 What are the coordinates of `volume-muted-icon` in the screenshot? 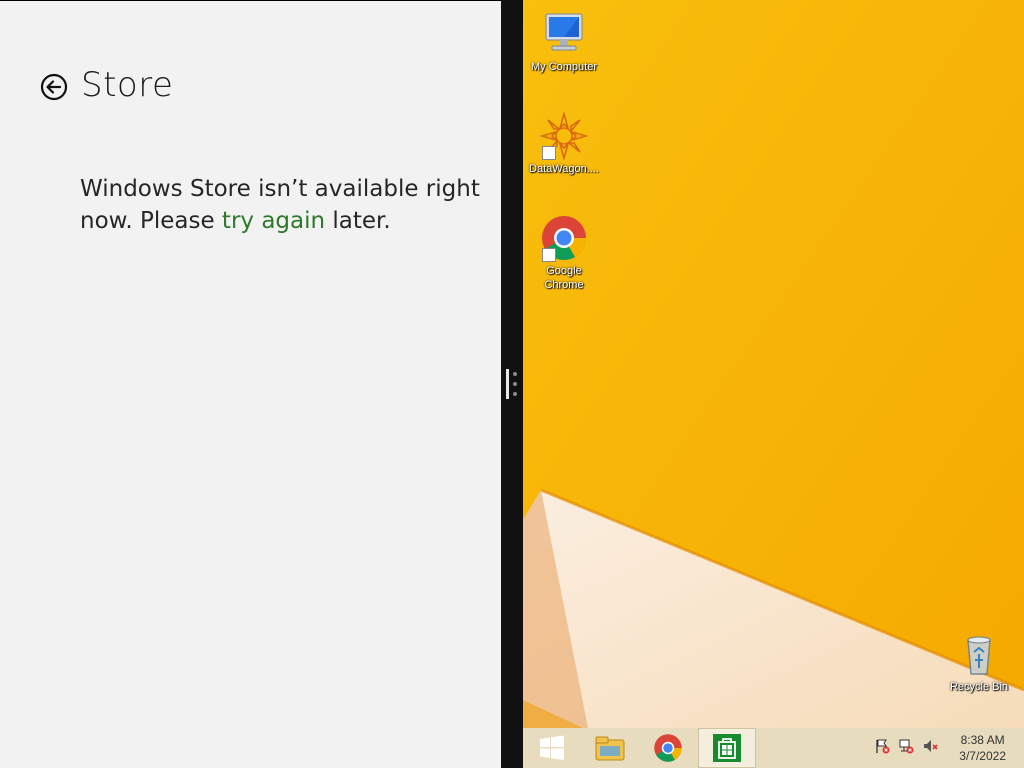 It's located at (930, 746).